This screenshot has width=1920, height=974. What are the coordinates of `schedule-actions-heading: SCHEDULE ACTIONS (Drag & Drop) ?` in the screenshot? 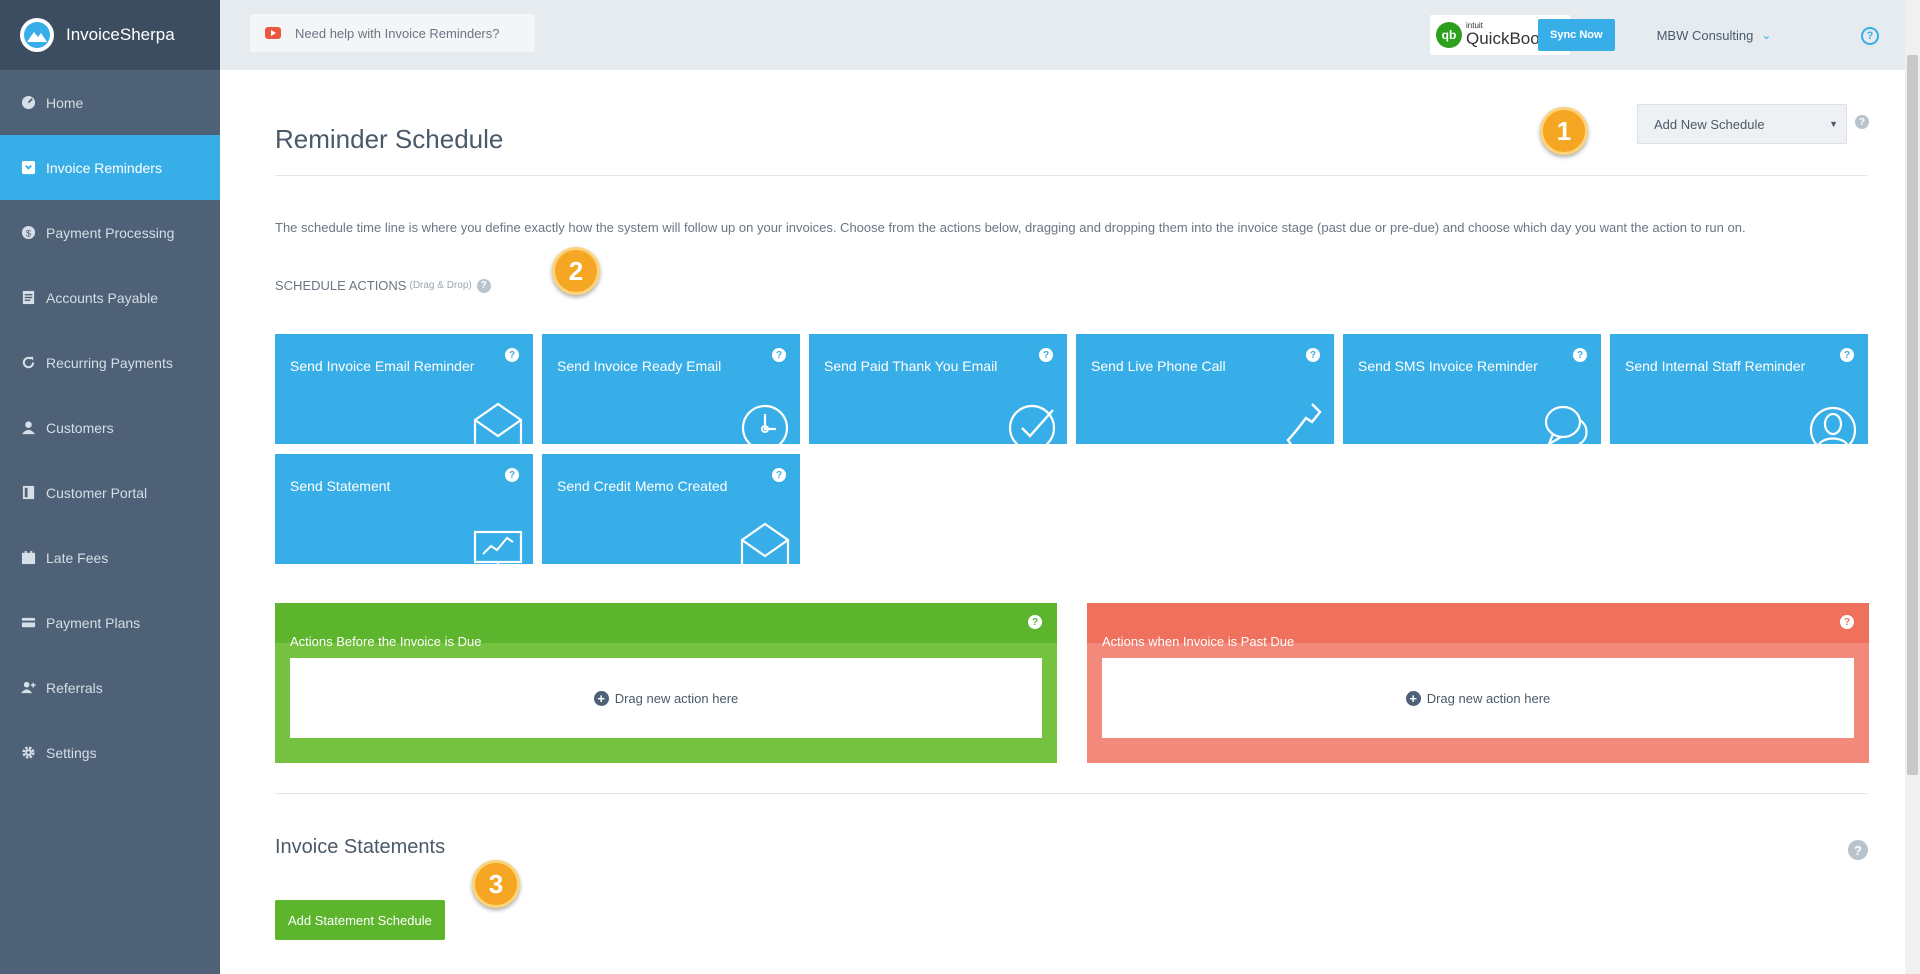 It's located at (383, 285).